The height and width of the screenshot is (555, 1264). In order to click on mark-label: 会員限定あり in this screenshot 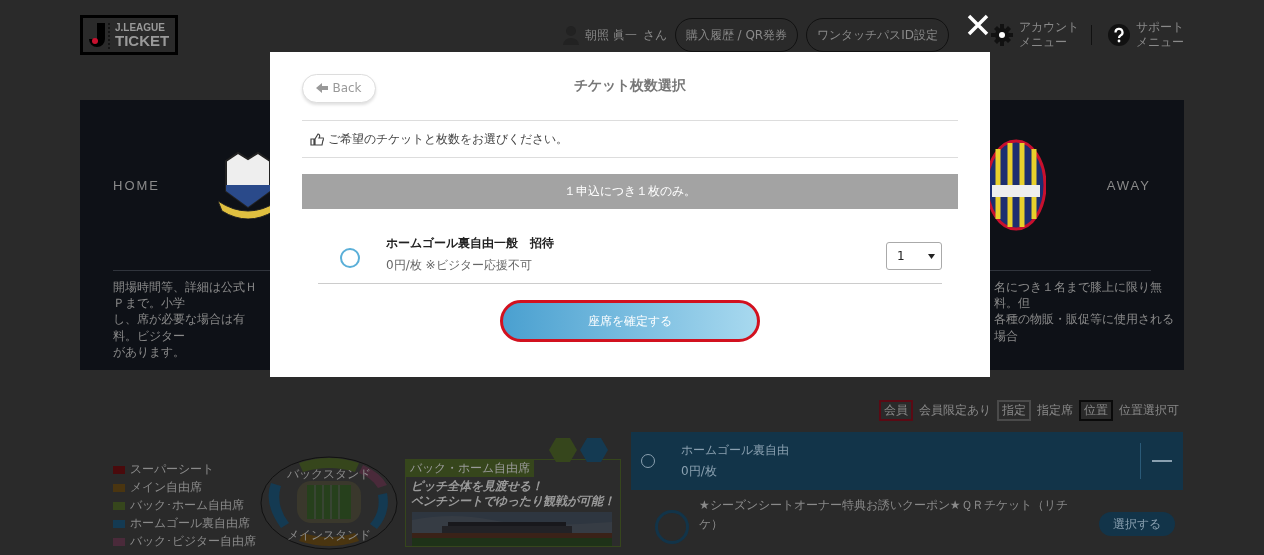, I will do `click(955, 410)`.